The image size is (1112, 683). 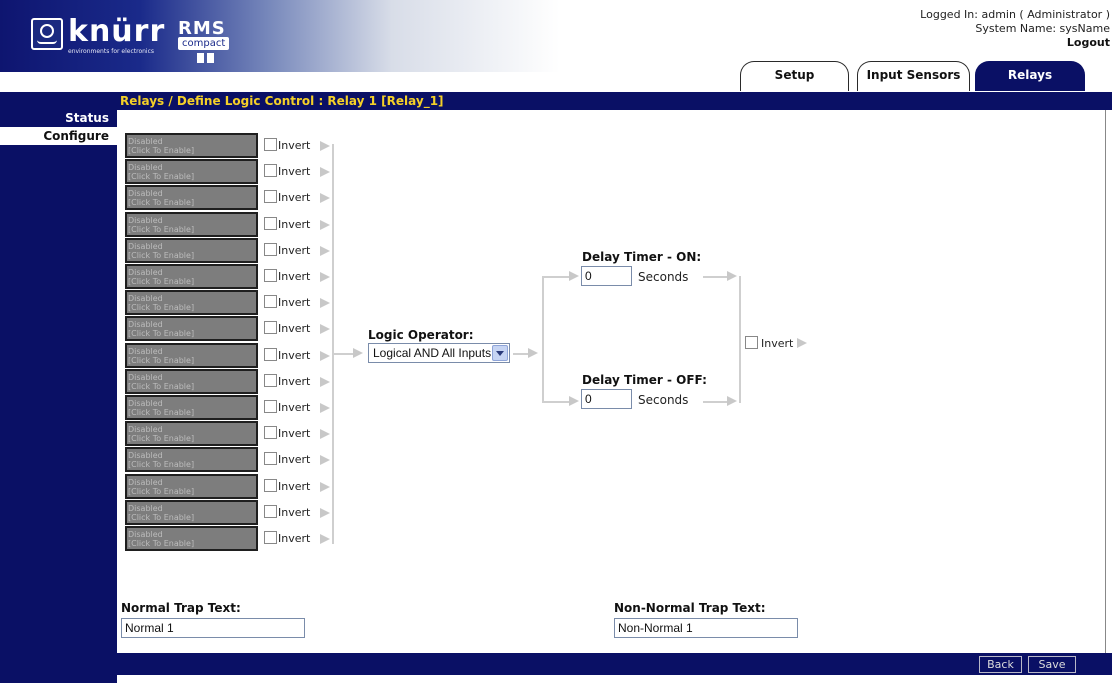 I want to click on delay-on-input, so click(x=606, y=276).